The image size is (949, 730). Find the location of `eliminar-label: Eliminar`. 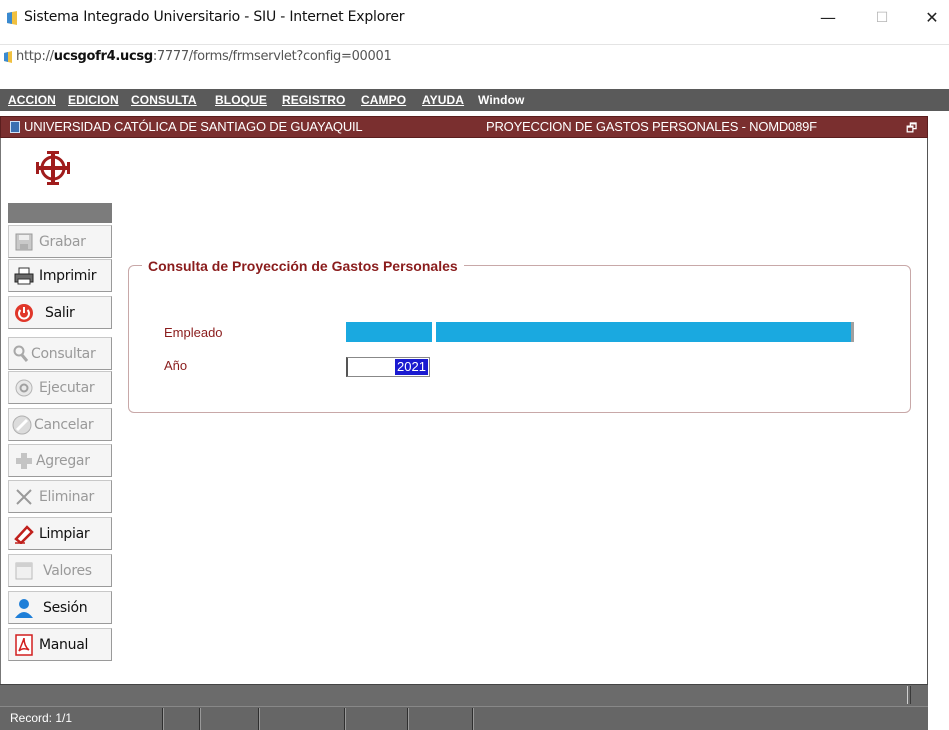

eliminar-label: Eliminar is located at coordinates (66, 496).